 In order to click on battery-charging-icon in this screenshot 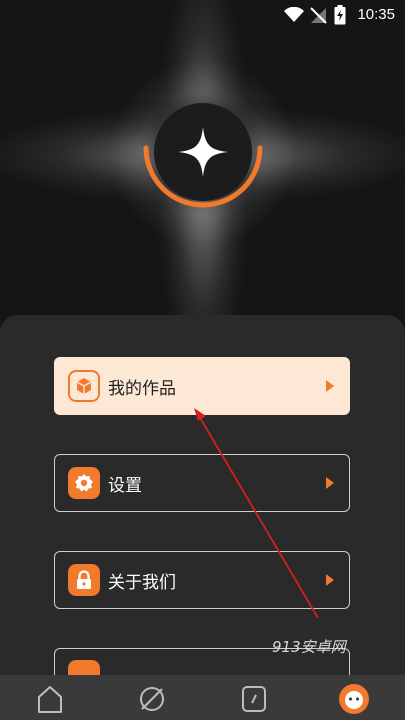, I will do `click(340, 15)`.